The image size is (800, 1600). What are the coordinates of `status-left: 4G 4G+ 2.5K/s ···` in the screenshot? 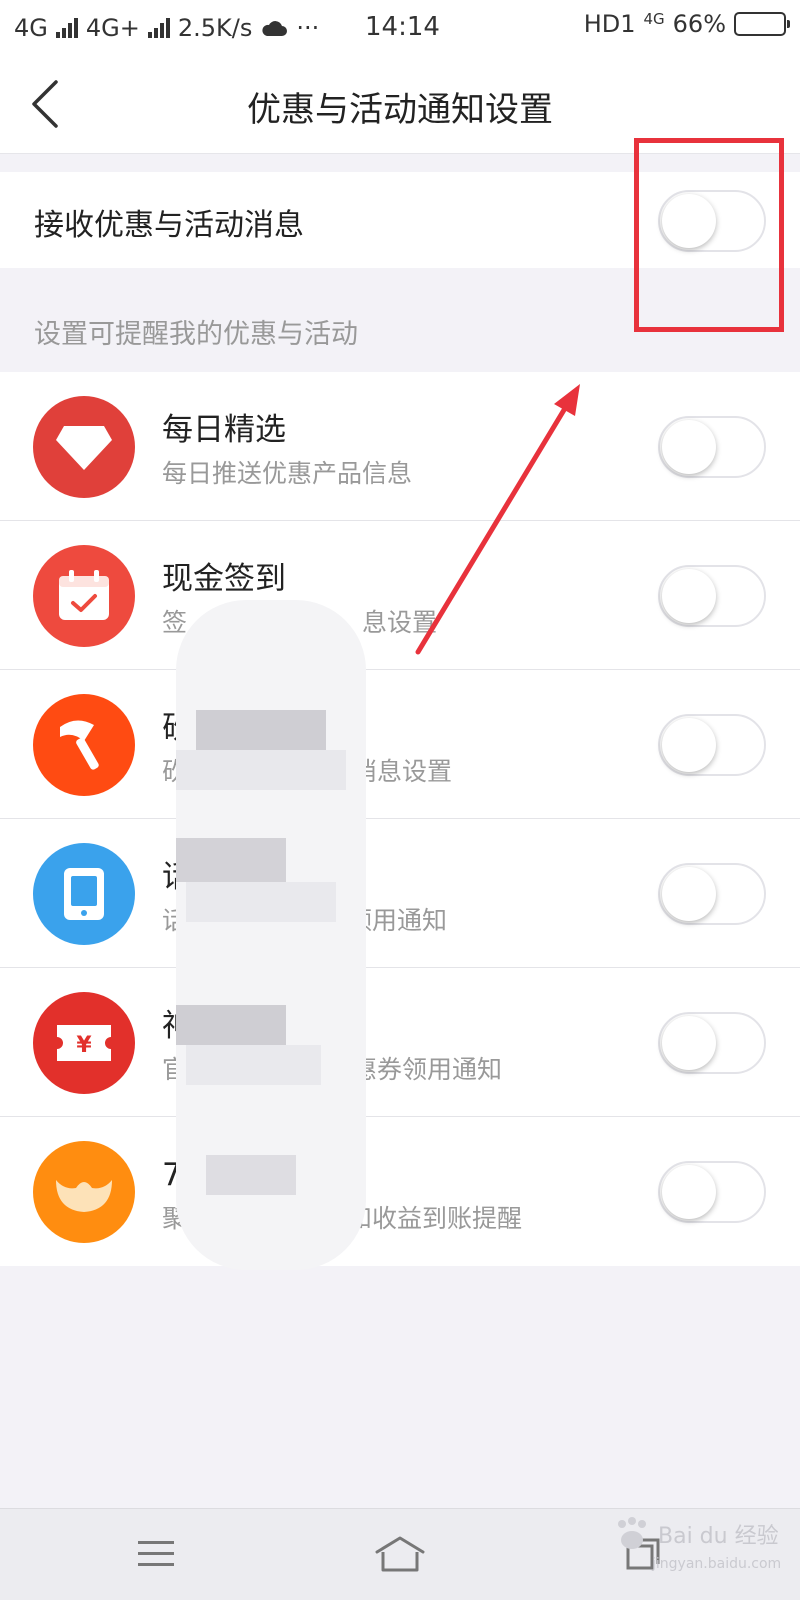 It's located at (166, 28).